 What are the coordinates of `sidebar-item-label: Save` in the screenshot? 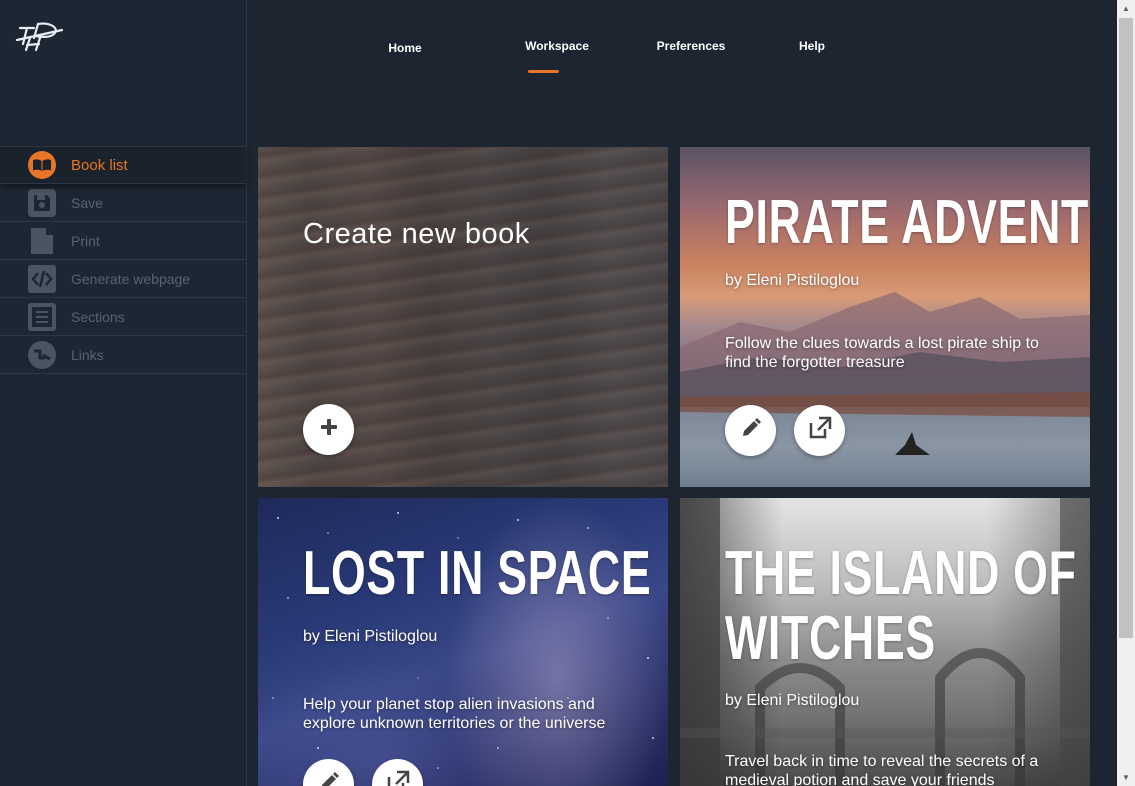 It's located at (87, 202).